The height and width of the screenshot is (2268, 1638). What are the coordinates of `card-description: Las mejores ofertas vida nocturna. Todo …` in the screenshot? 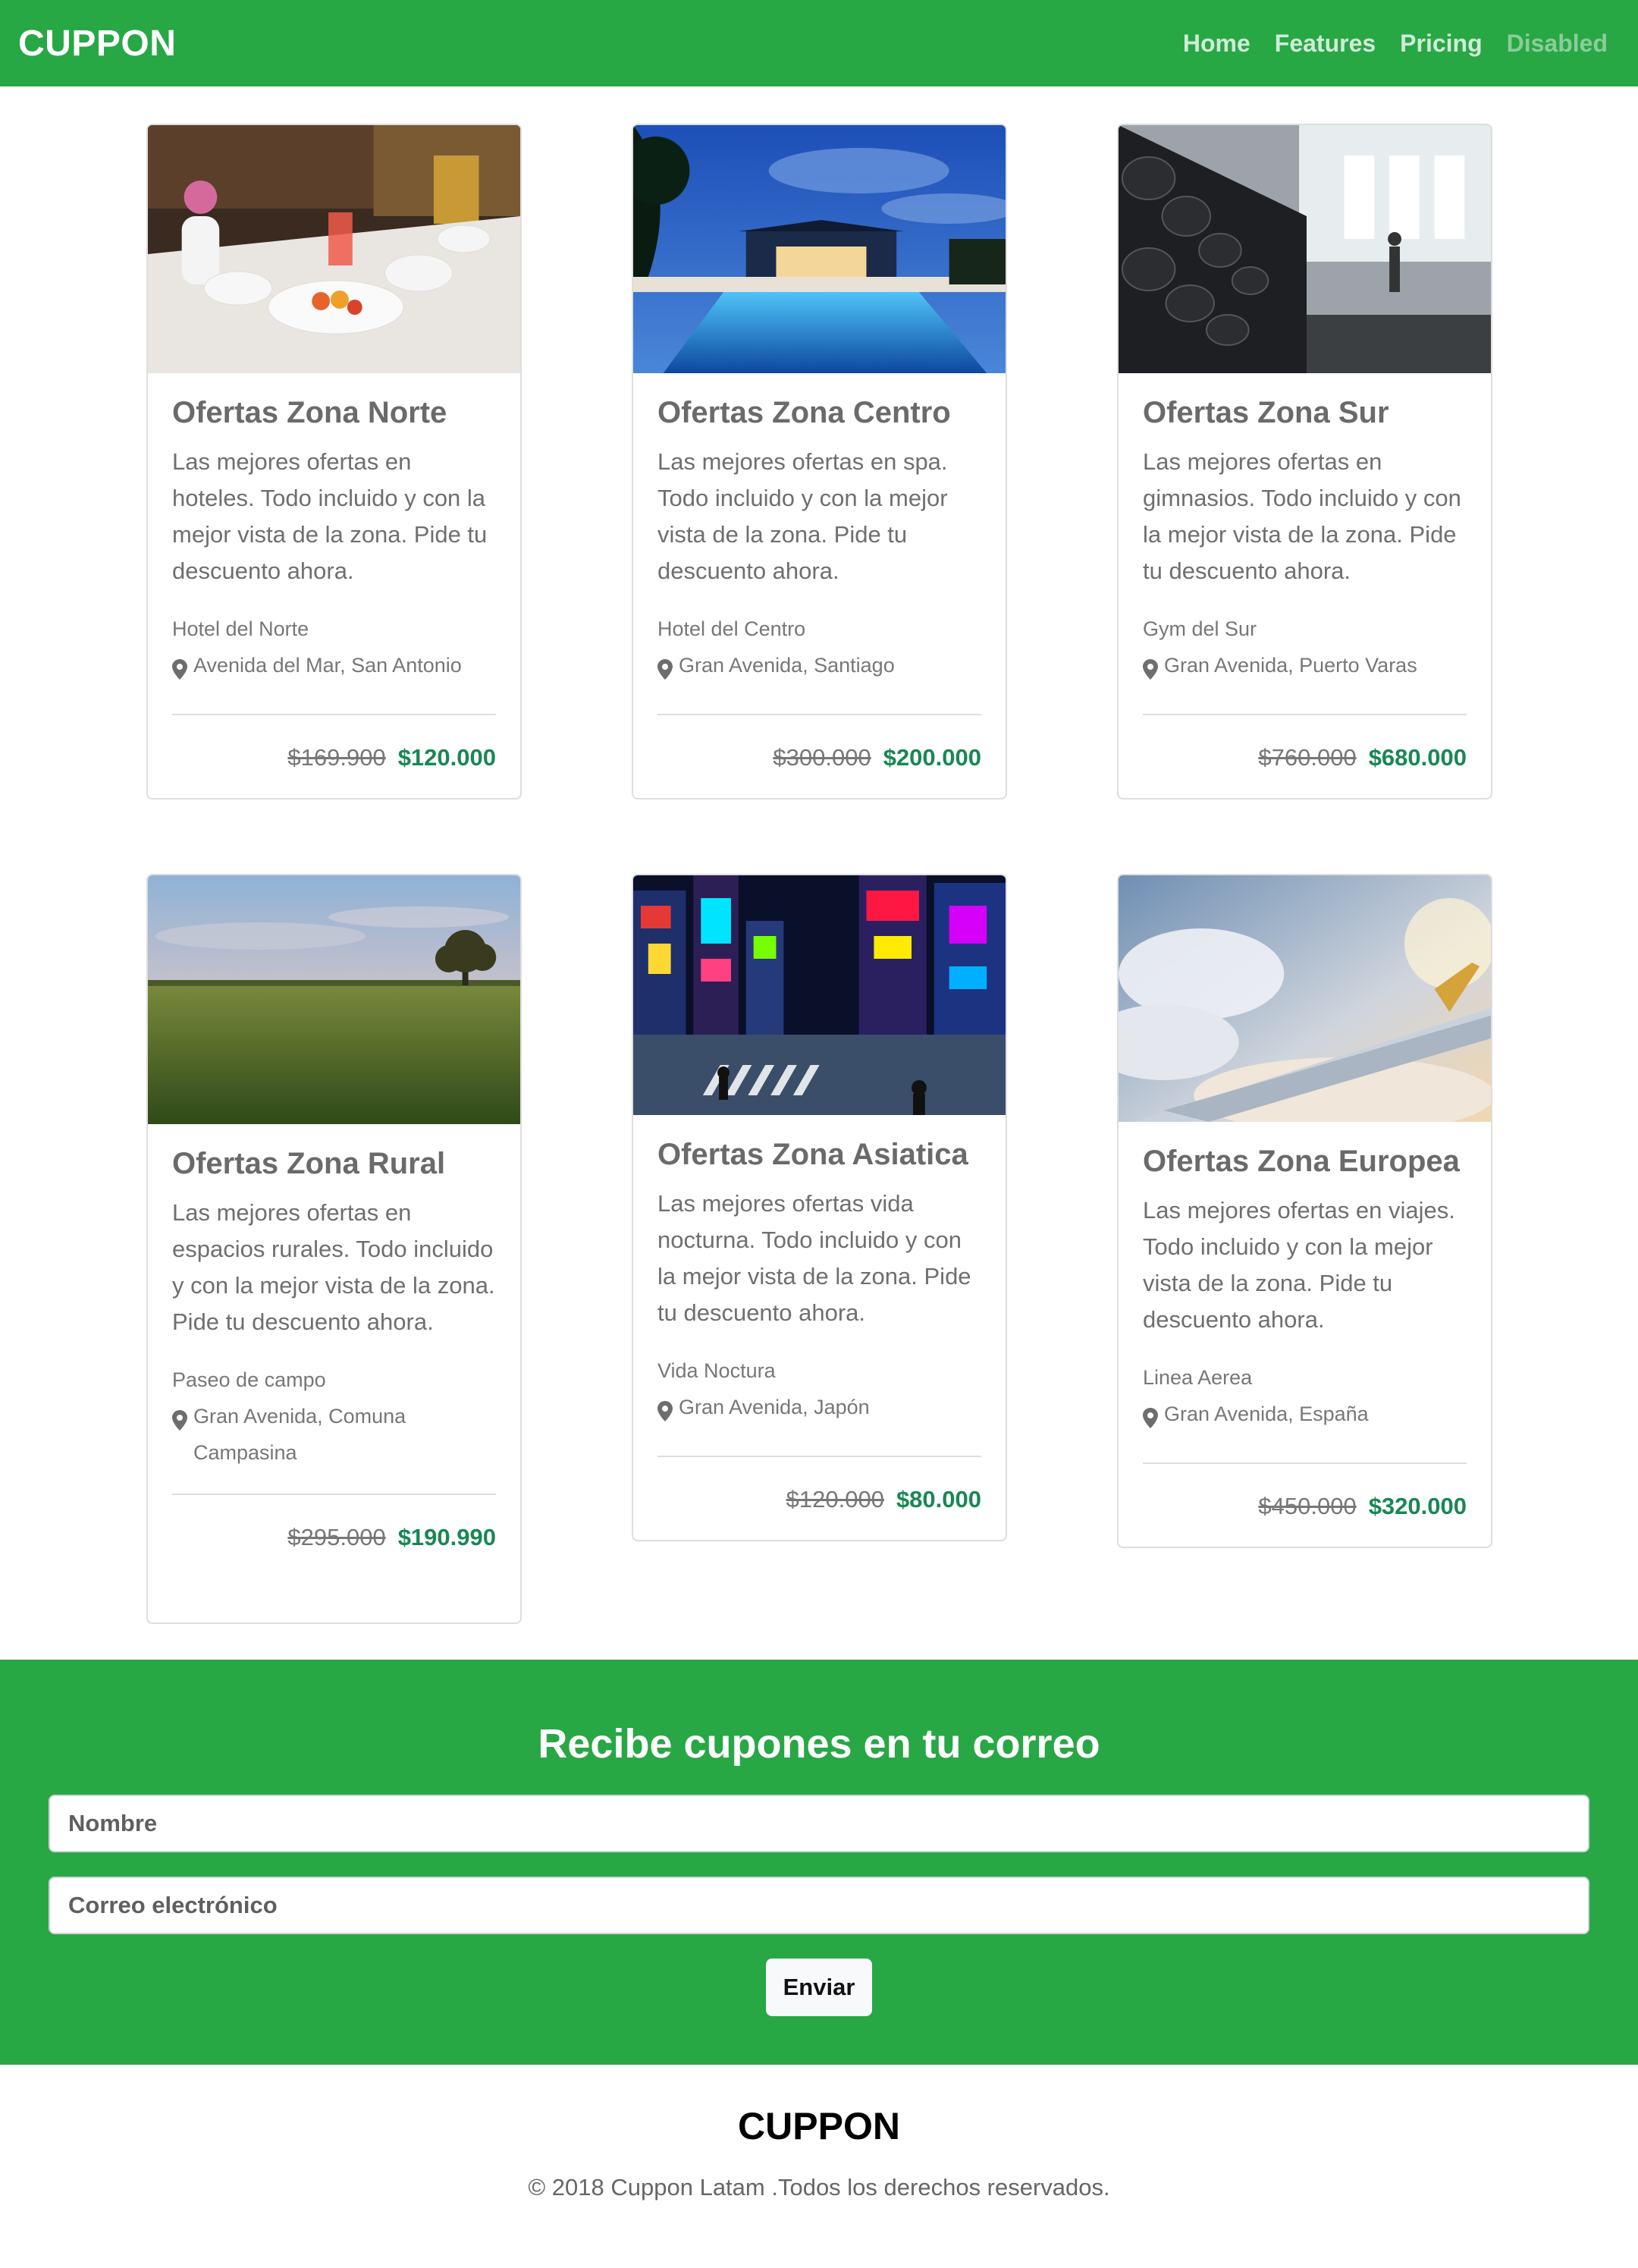 It's located at (814, 1258).